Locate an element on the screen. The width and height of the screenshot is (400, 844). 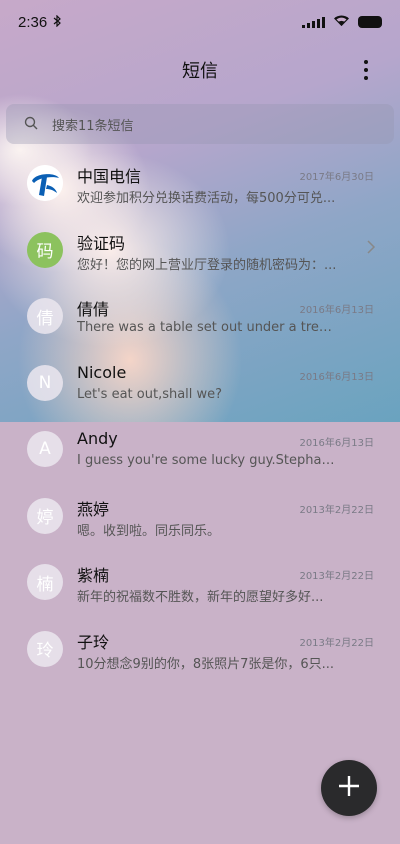
more-options-button is located at coordinates (366, 70).